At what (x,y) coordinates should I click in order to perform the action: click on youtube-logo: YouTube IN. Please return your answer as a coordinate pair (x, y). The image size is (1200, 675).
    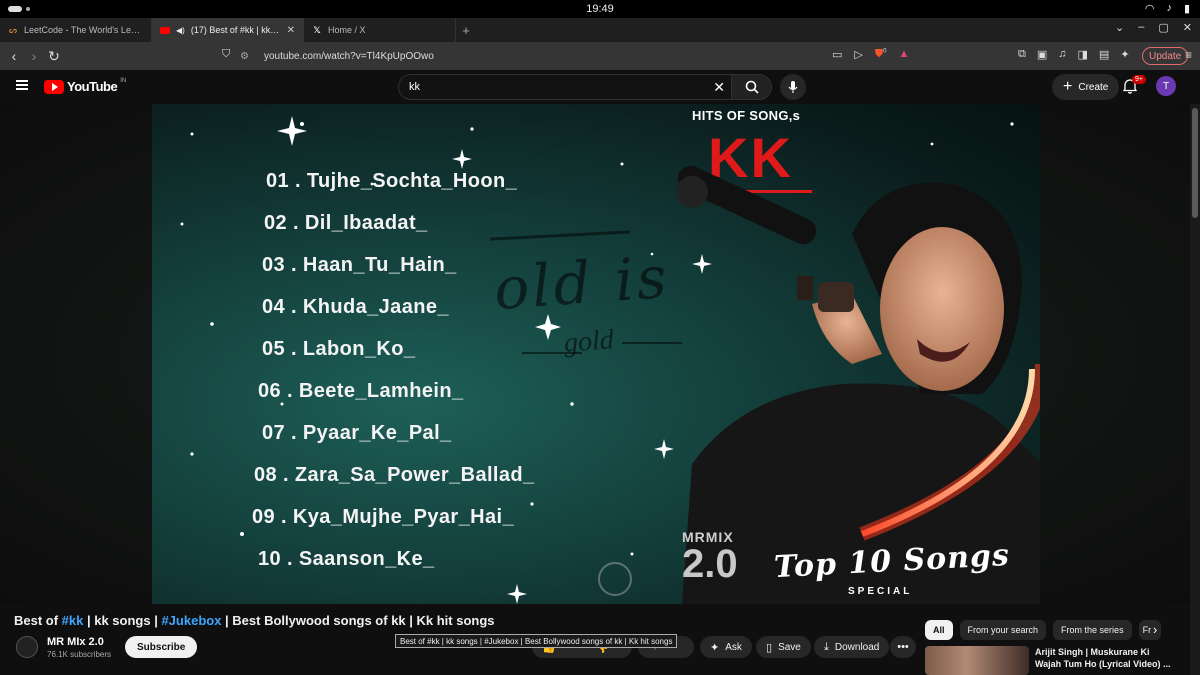
    Looking at the image, I should click on (85, 86).